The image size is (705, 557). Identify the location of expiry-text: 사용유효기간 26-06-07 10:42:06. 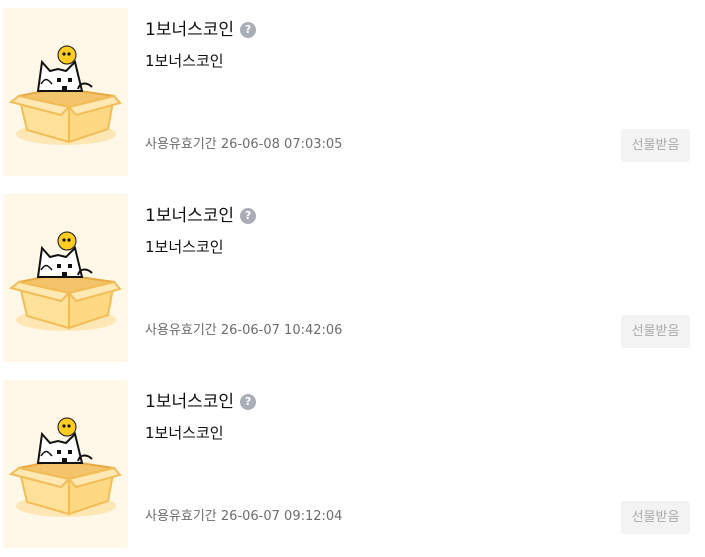
(243, 331).